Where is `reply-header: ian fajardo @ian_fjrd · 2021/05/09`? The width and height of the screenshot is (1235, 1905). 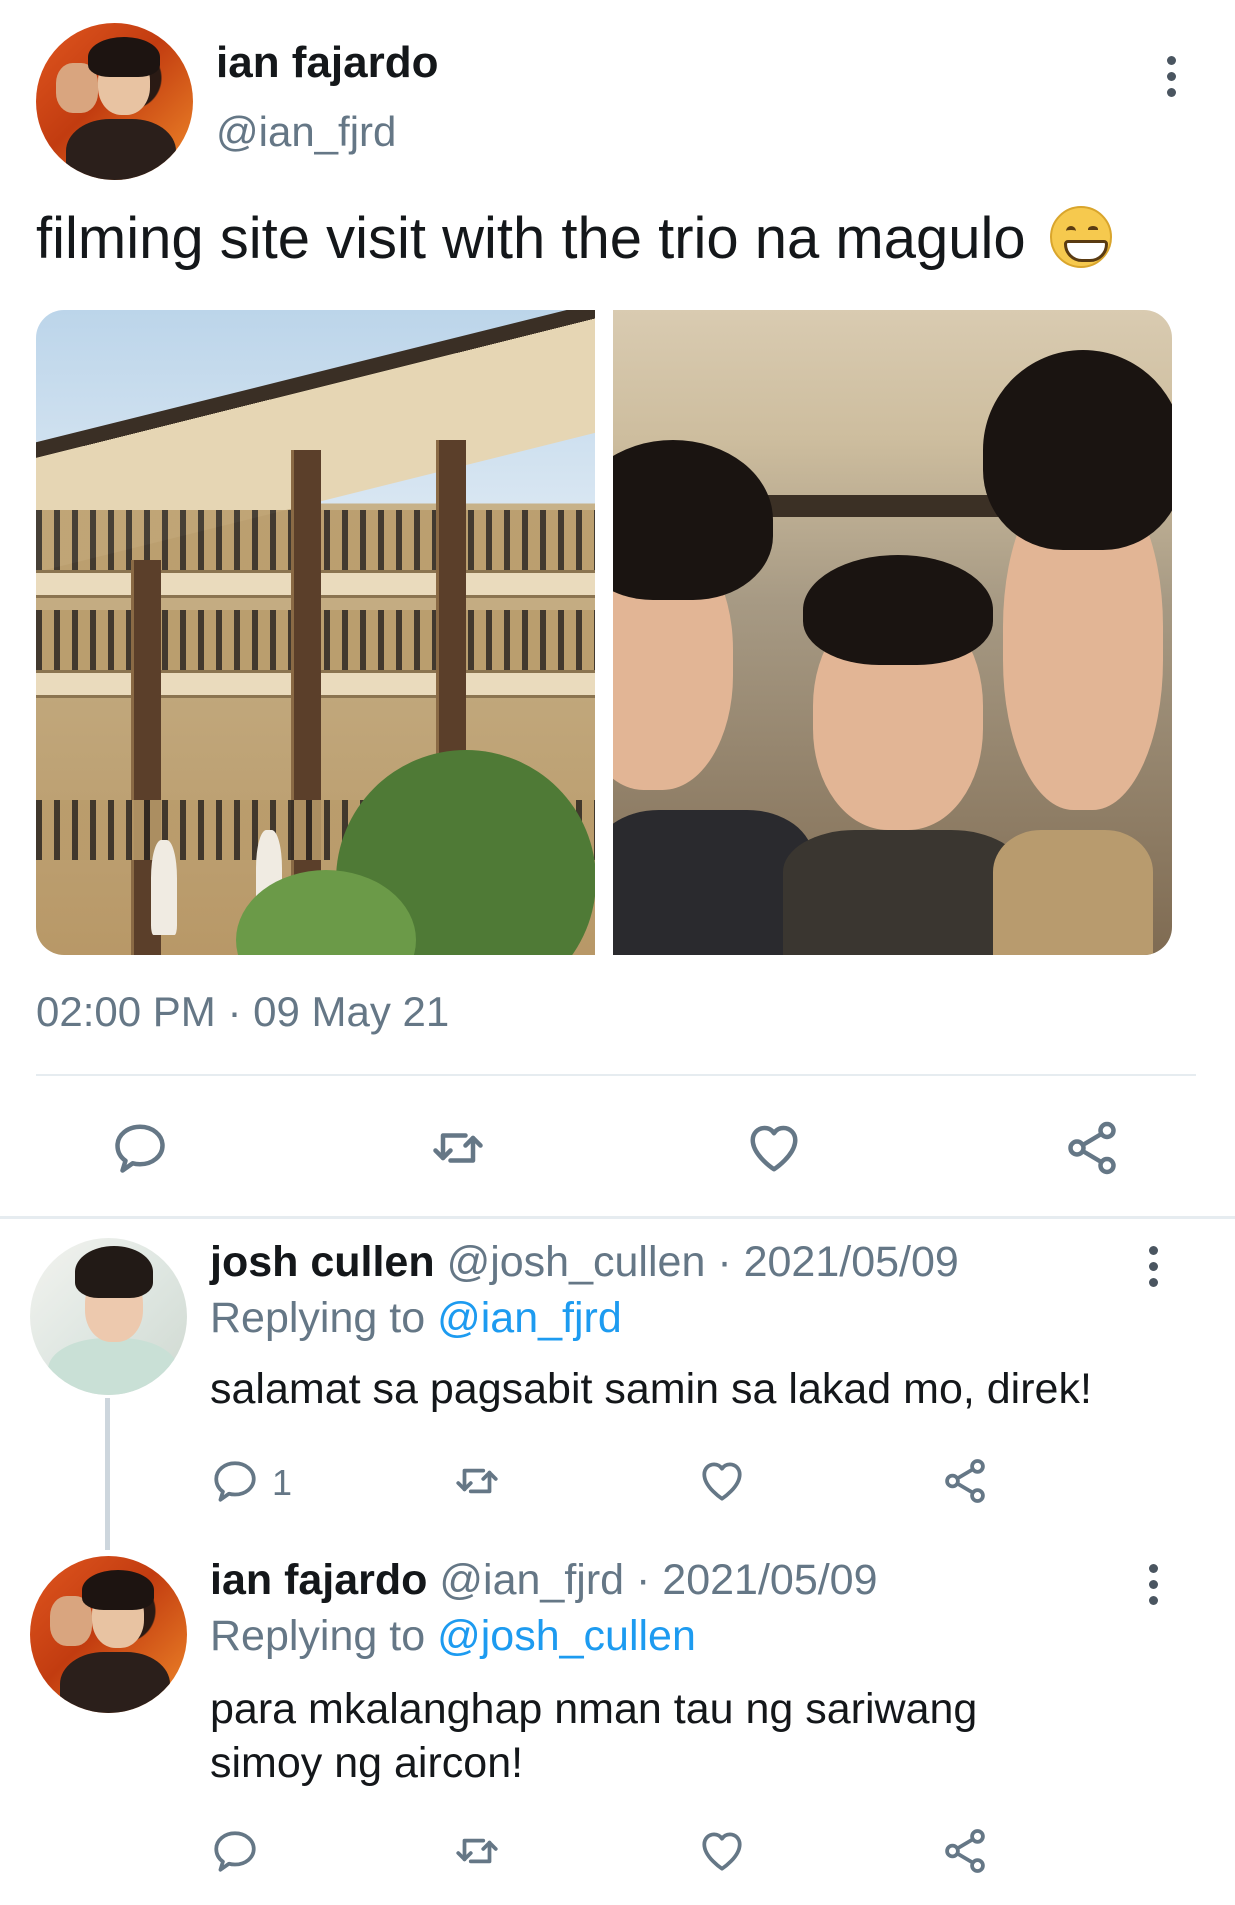 reply-header: ian fajardo @ian_fjrd · 2021/05/09 is located at coordinates (544, 1580).